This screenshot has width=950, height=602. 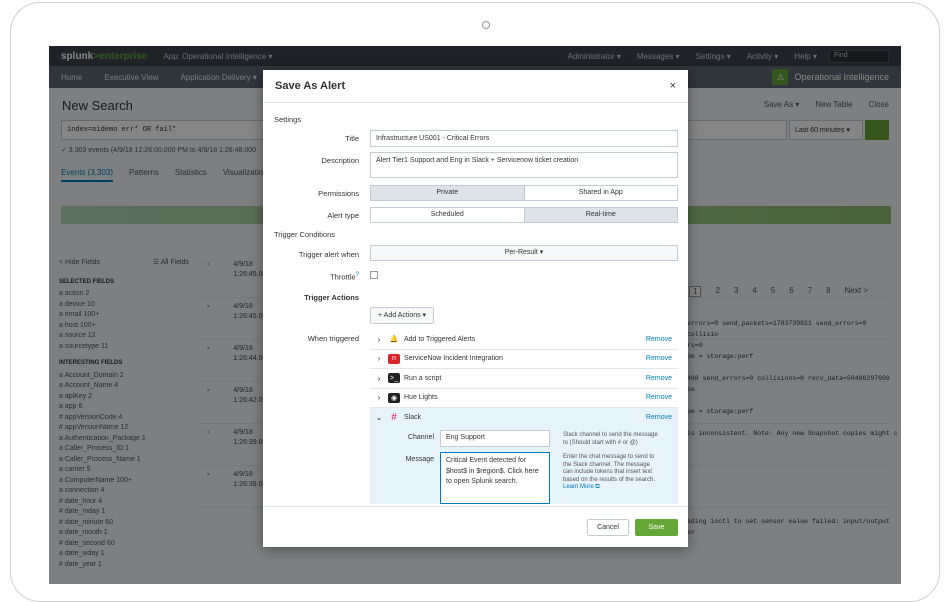 What do you see at coordinates (419, 459) in the screenshot?
I see `message-label: Message` at bounding box center [419, 459].